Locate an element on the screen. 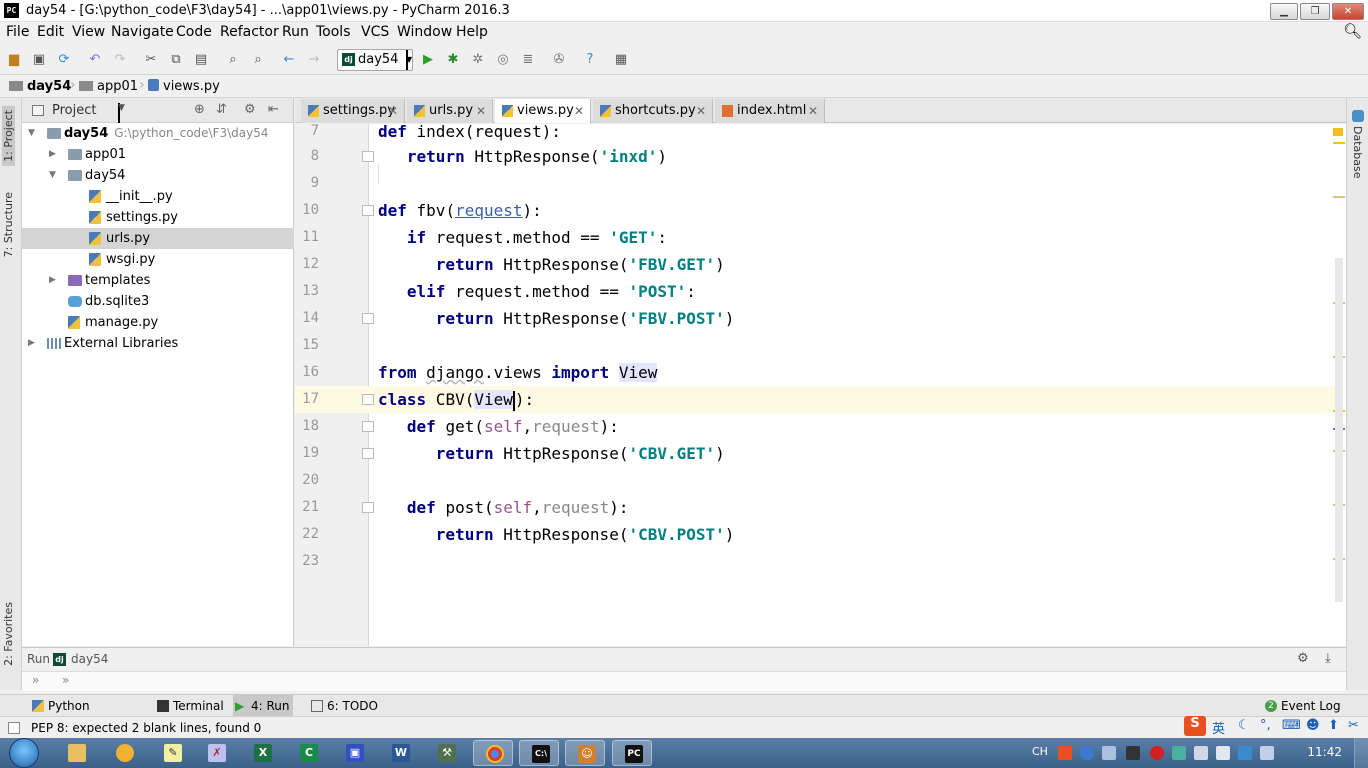  help-tray-icon is located at coordinates (1087, 753).